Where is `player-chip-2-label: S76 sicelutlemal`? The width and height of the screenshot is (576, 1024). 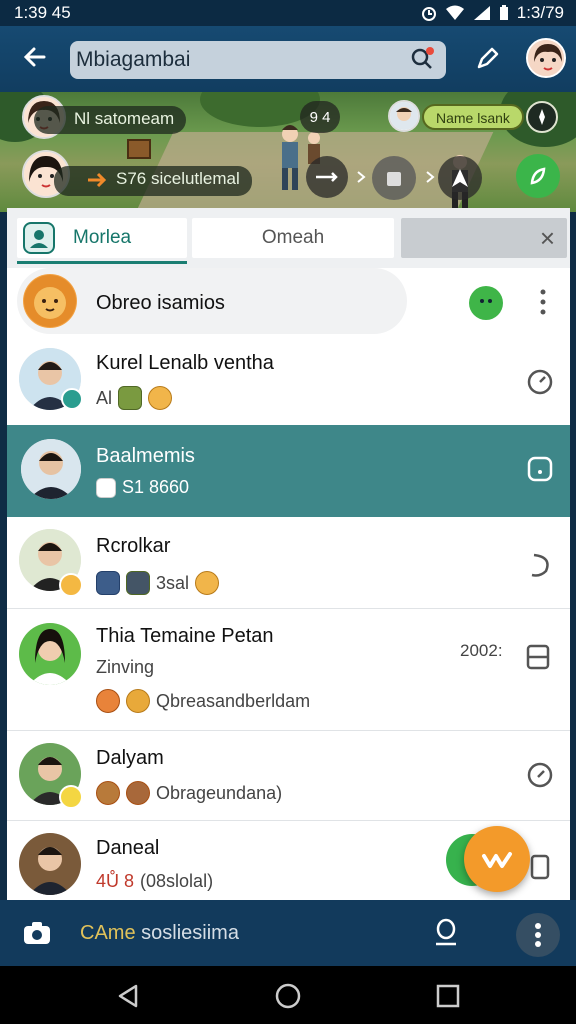 player-chip-2-label: S76 sicelutlemal is located at coordinates (178, 178).